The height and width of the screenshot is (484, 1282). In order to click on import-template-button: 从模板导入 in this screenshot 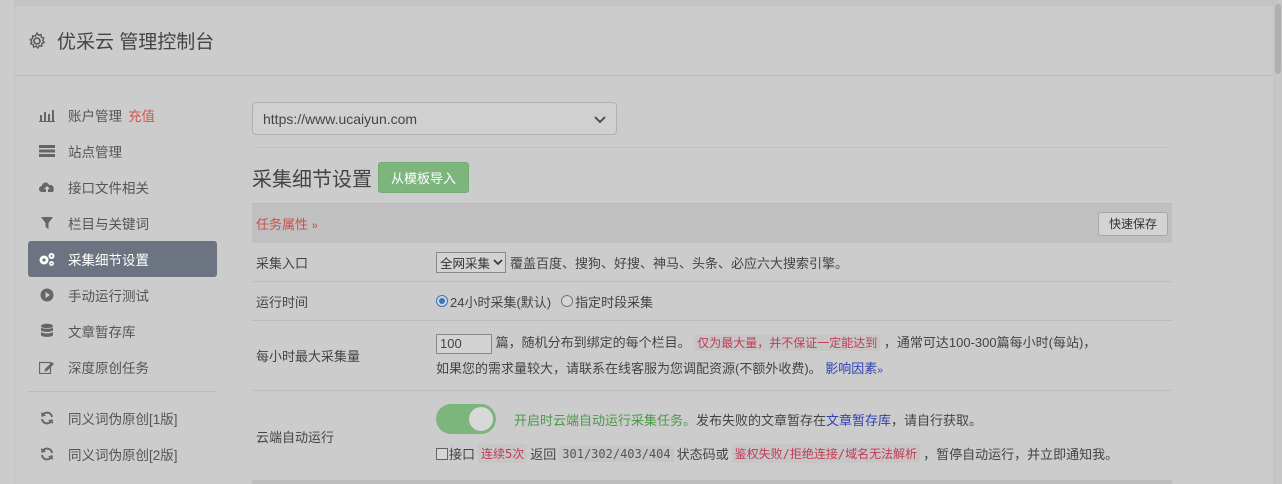, I will do `click(424, 177)`.